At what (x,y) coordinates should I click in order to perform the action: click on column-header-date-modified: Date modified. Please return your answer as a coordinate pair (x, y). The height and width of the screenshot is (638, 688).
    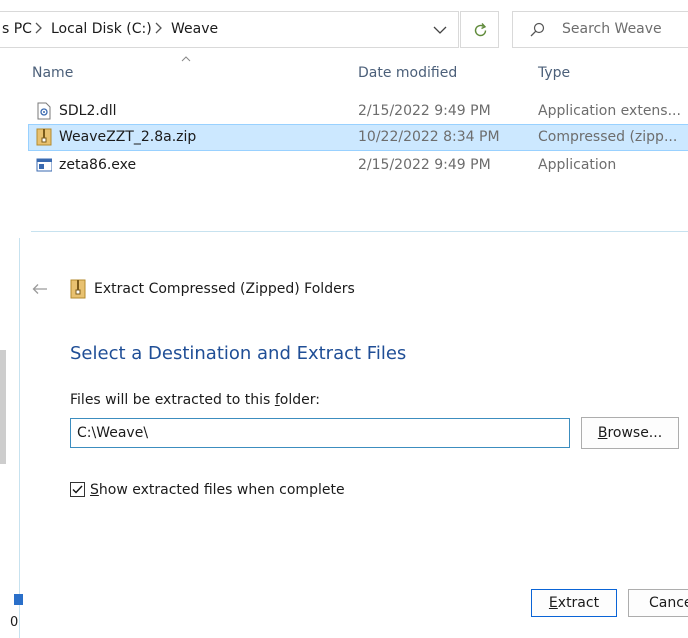
    Looking at the image, I should click on (407, 73).